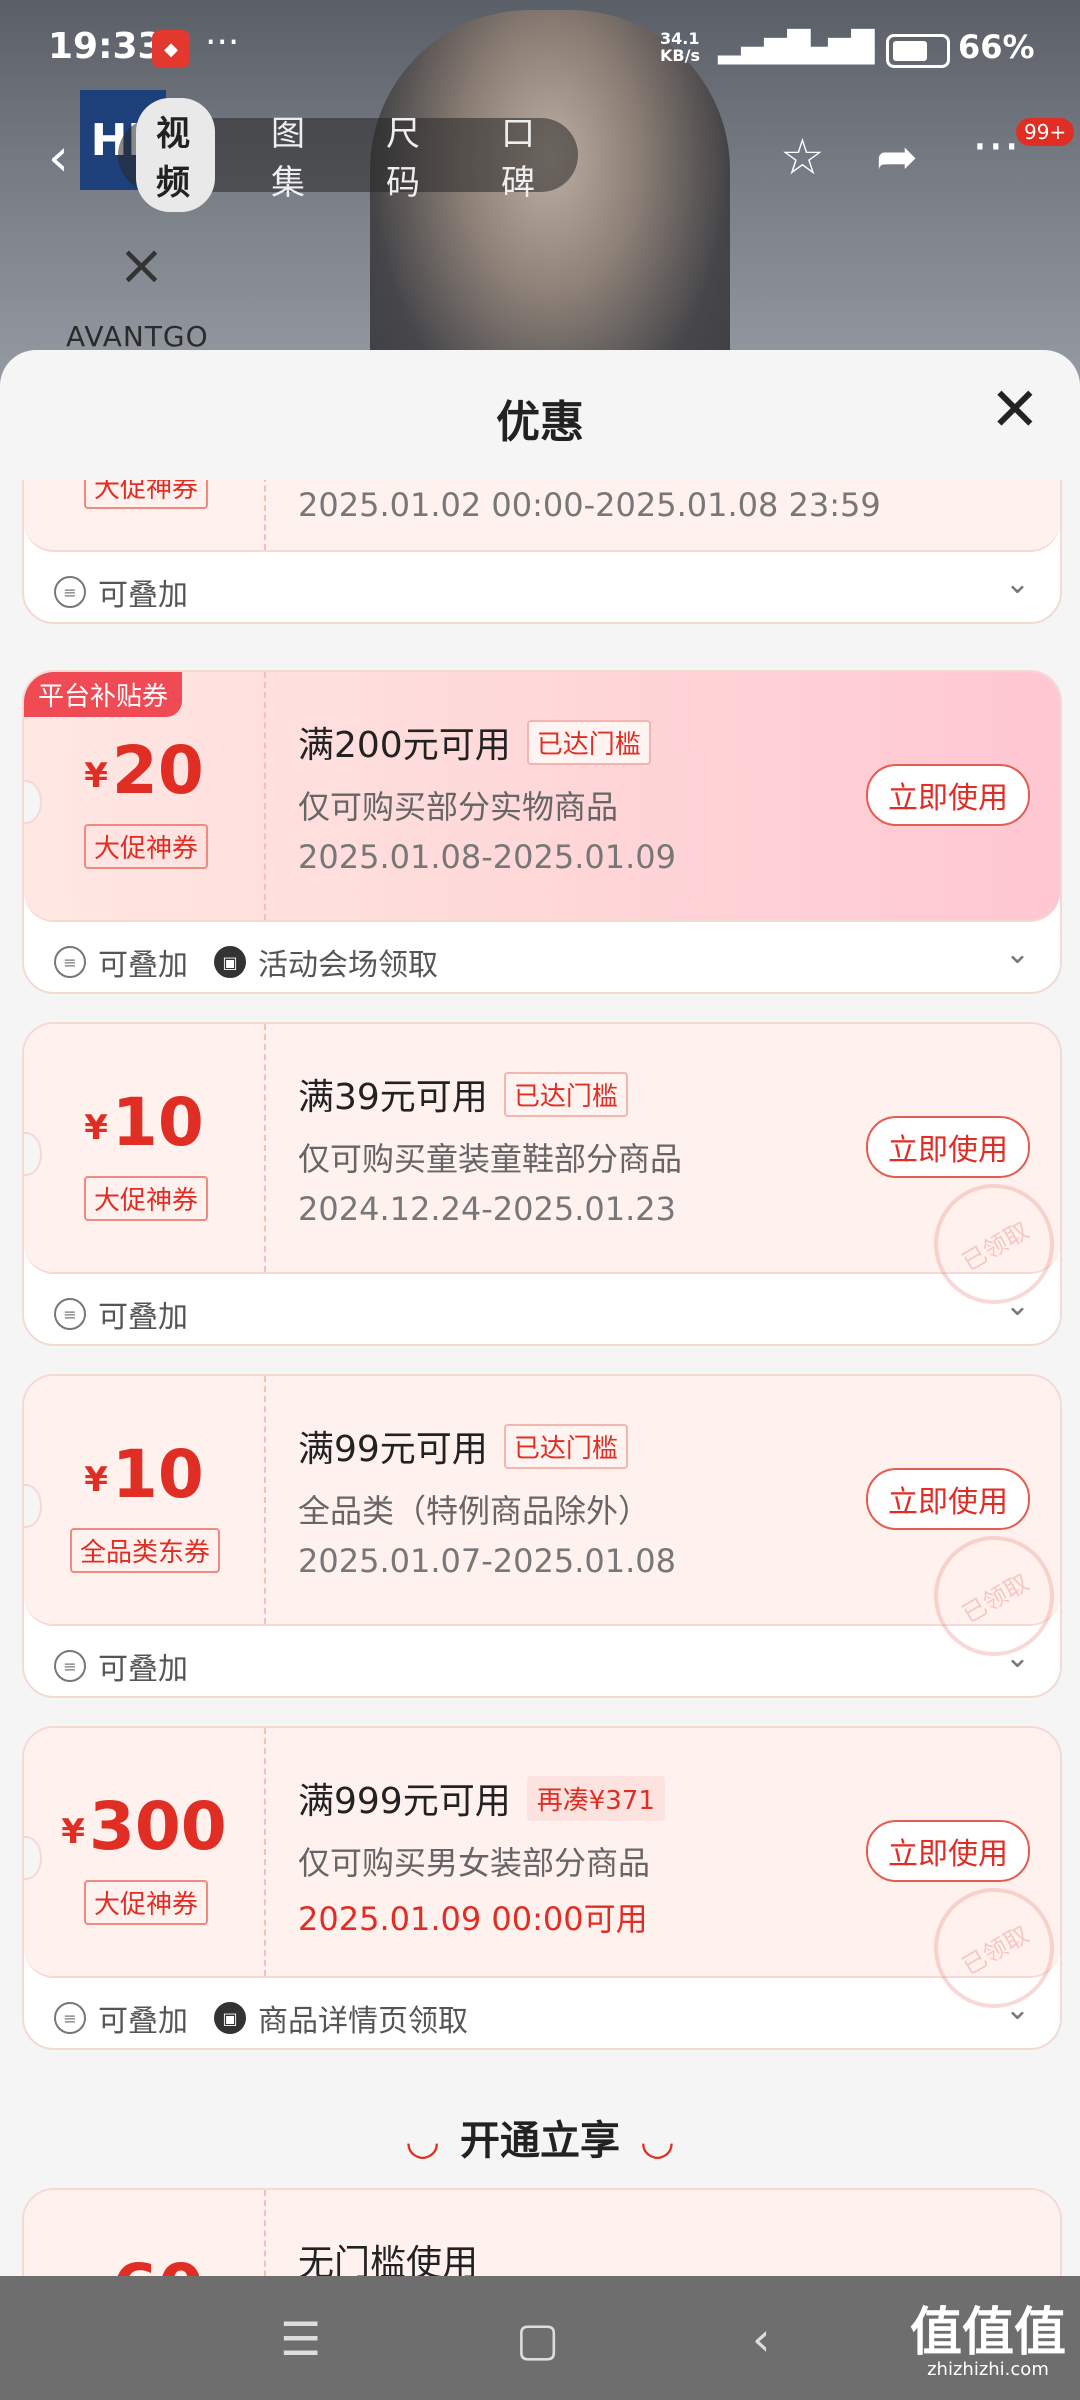  Describe the element at coordinates (542, 2234) in the screenshot. I see `coupon-card: ¥60 无门槛使用` at that location.